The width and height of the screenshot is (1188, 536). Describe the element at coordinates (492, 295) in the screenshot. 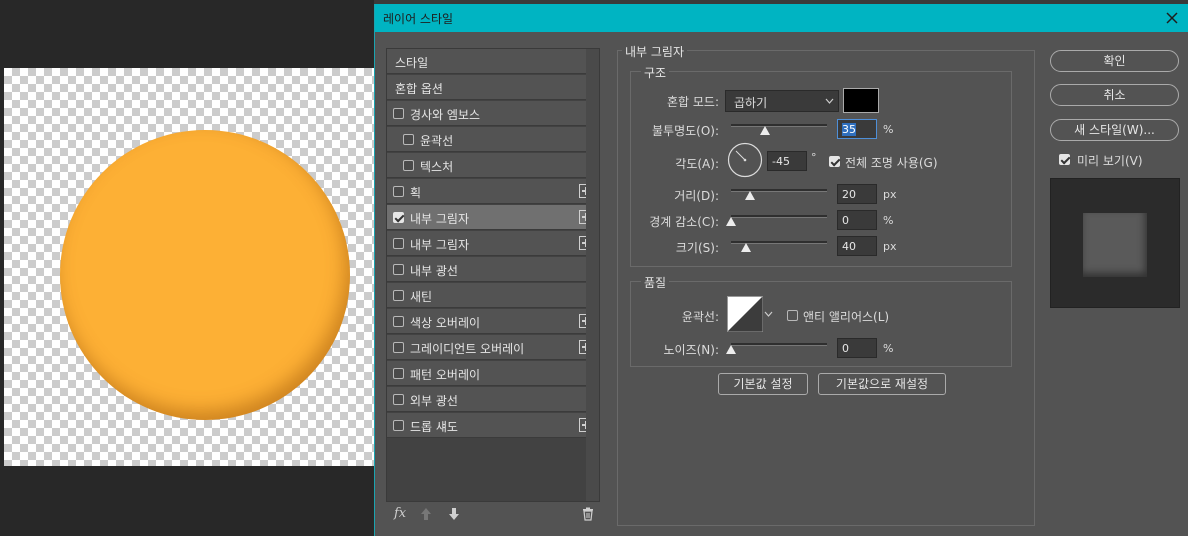

I see `style-list-item: 새틴` at that location.